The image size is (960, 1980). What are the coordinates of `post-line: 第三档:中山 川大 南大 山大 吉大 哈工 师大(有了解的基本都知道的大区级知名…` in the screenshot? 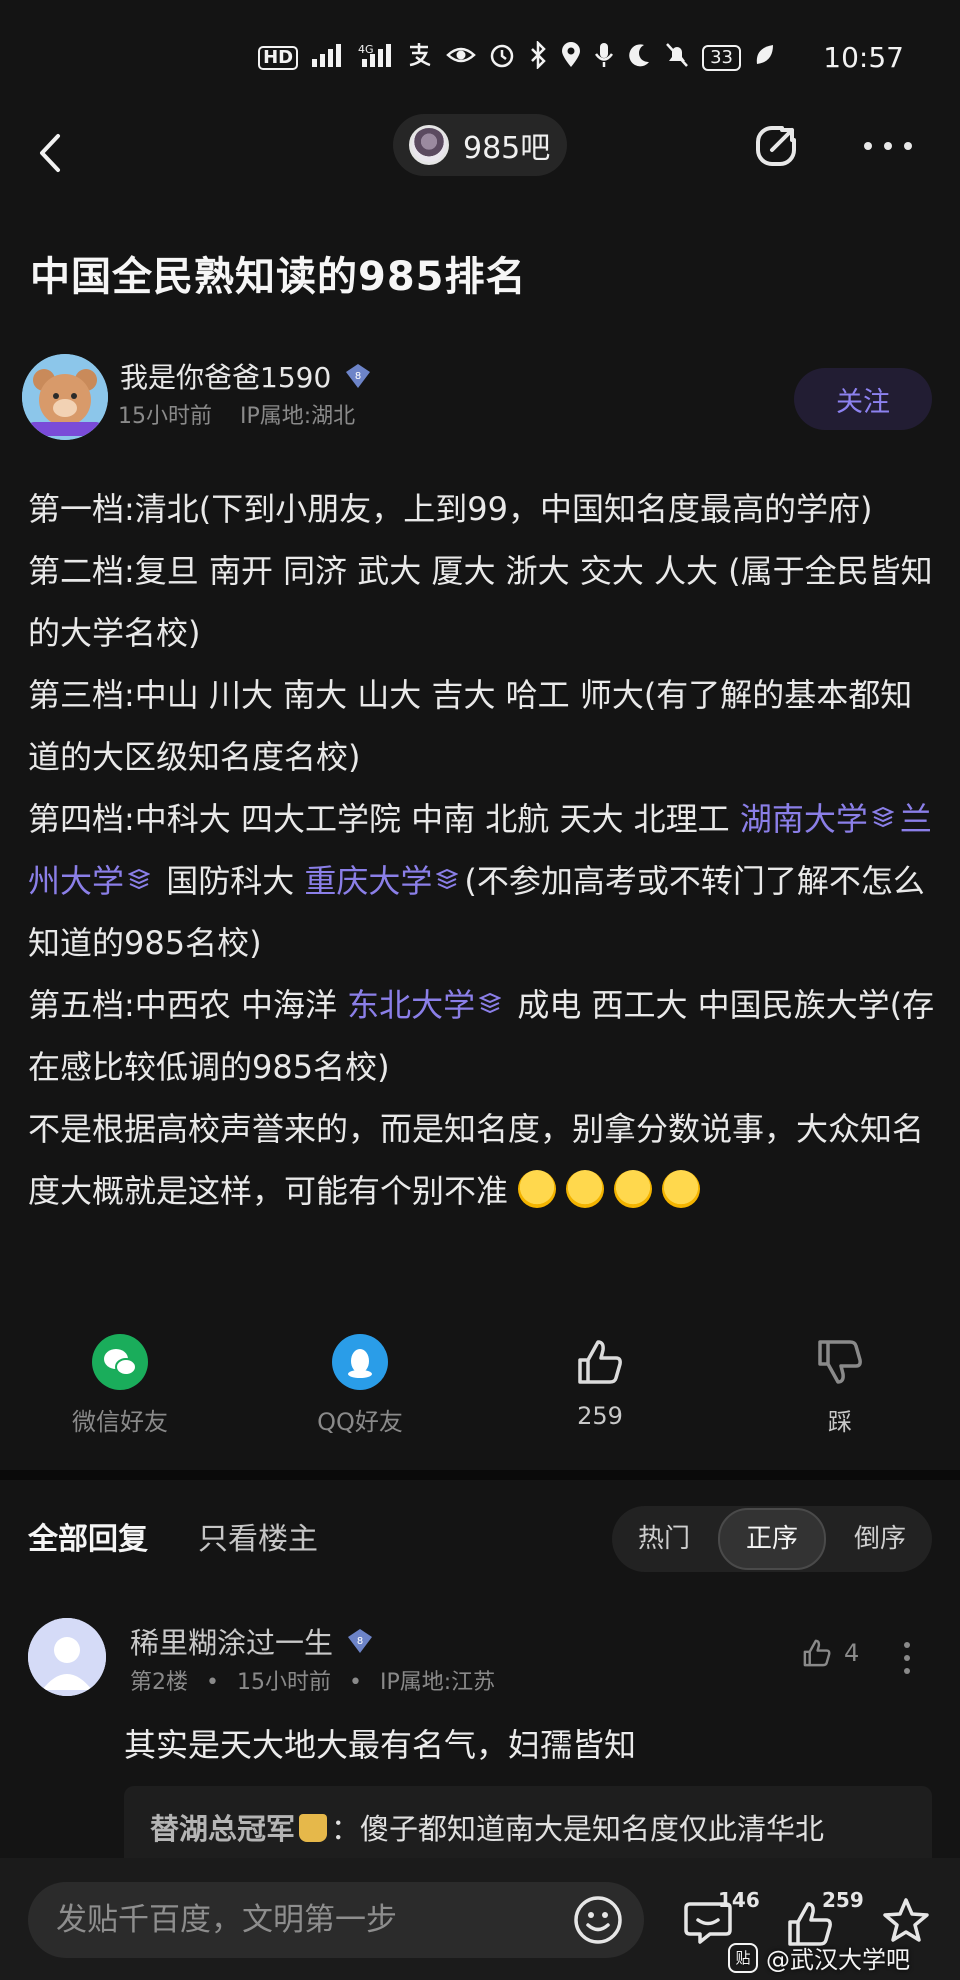 It's located at (470, 726).